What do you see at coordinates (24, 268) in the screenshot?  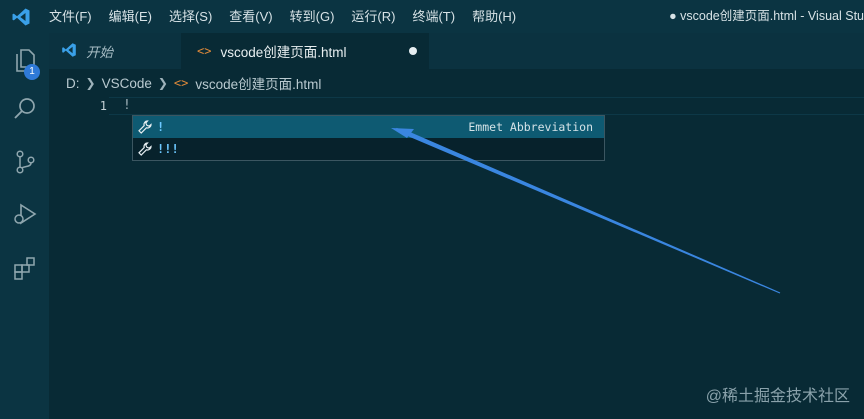 I see `extensions-icon` at bounding box center [24, 268].